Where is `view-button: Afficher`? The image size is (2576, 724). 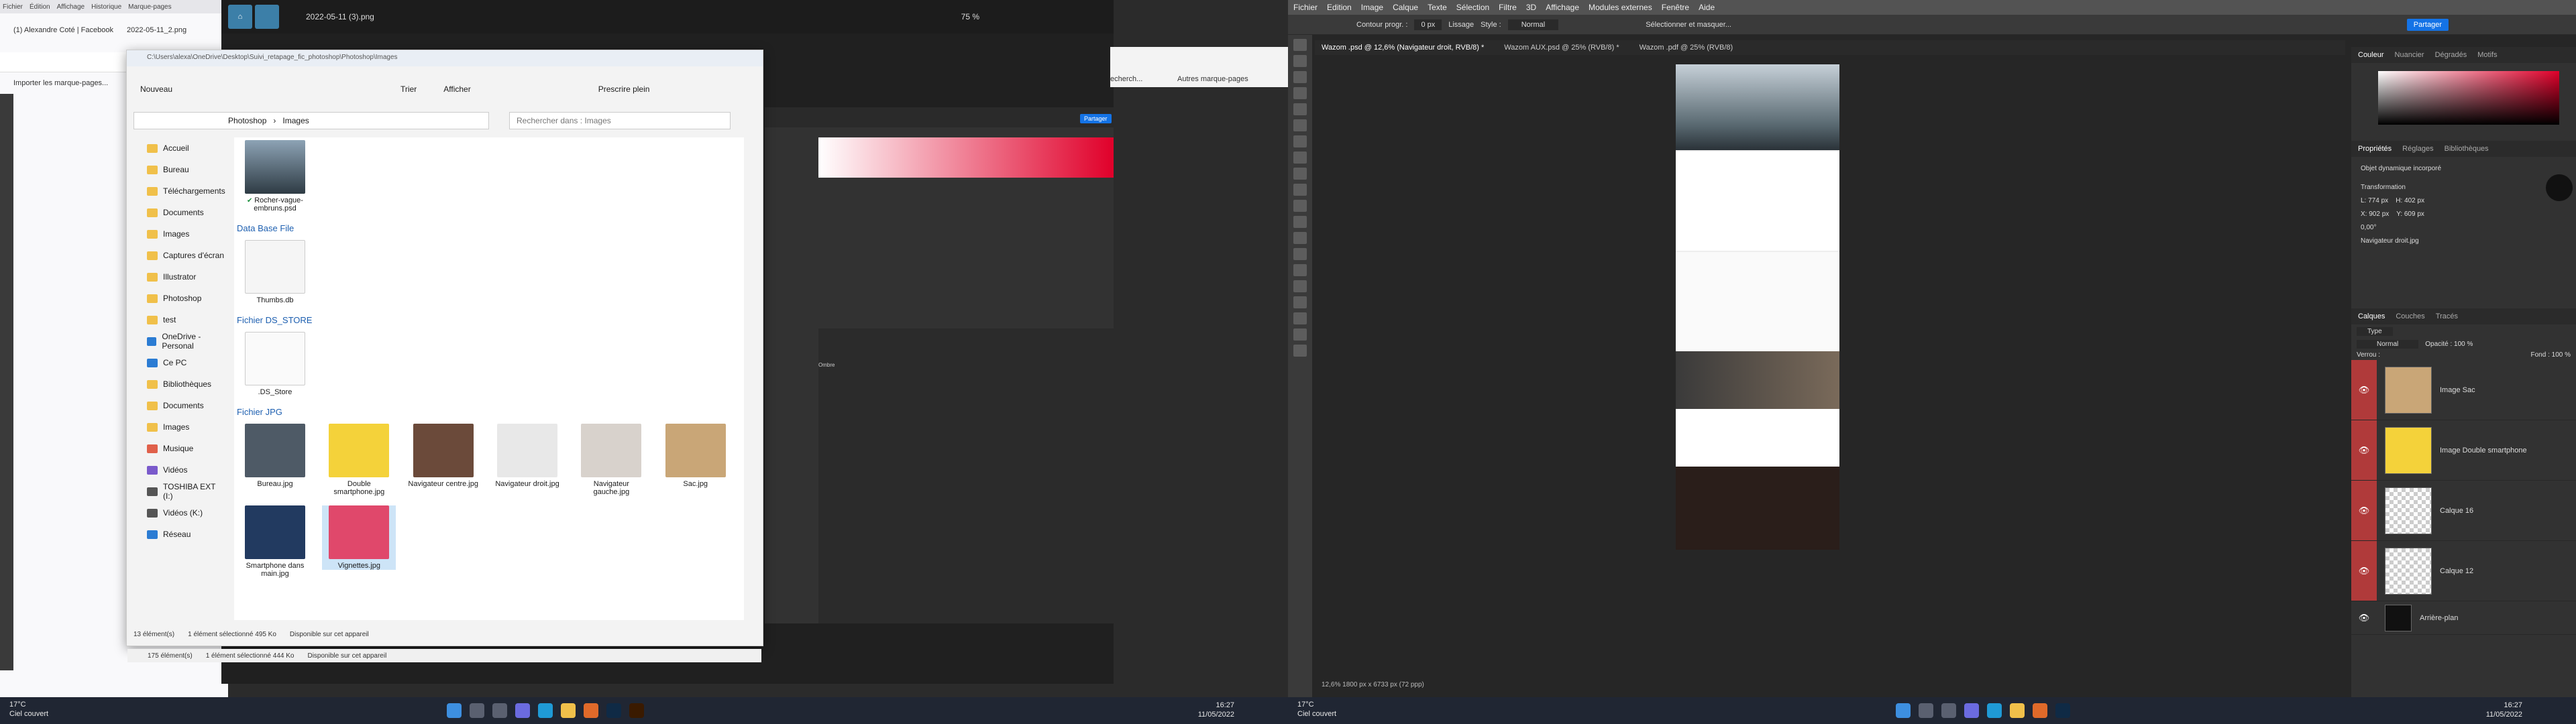 view-button: Afficher is located at coordinates (456, 89).